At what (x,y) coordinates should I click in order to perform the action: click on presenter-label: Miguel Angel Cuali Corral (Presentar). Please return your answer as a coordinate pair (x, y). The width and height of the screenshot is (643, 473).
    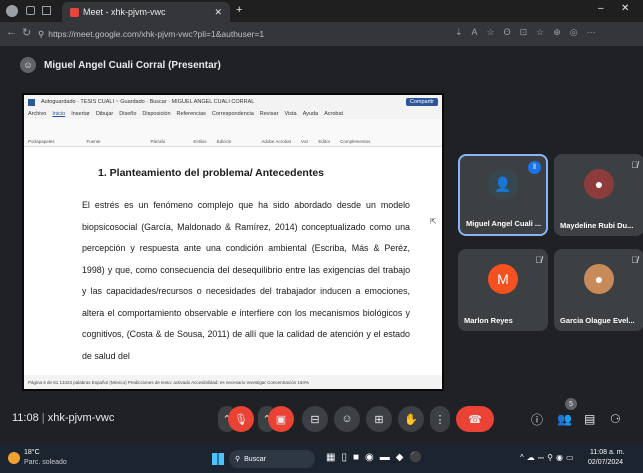
    Looking at the image, I should click on (132, 65).